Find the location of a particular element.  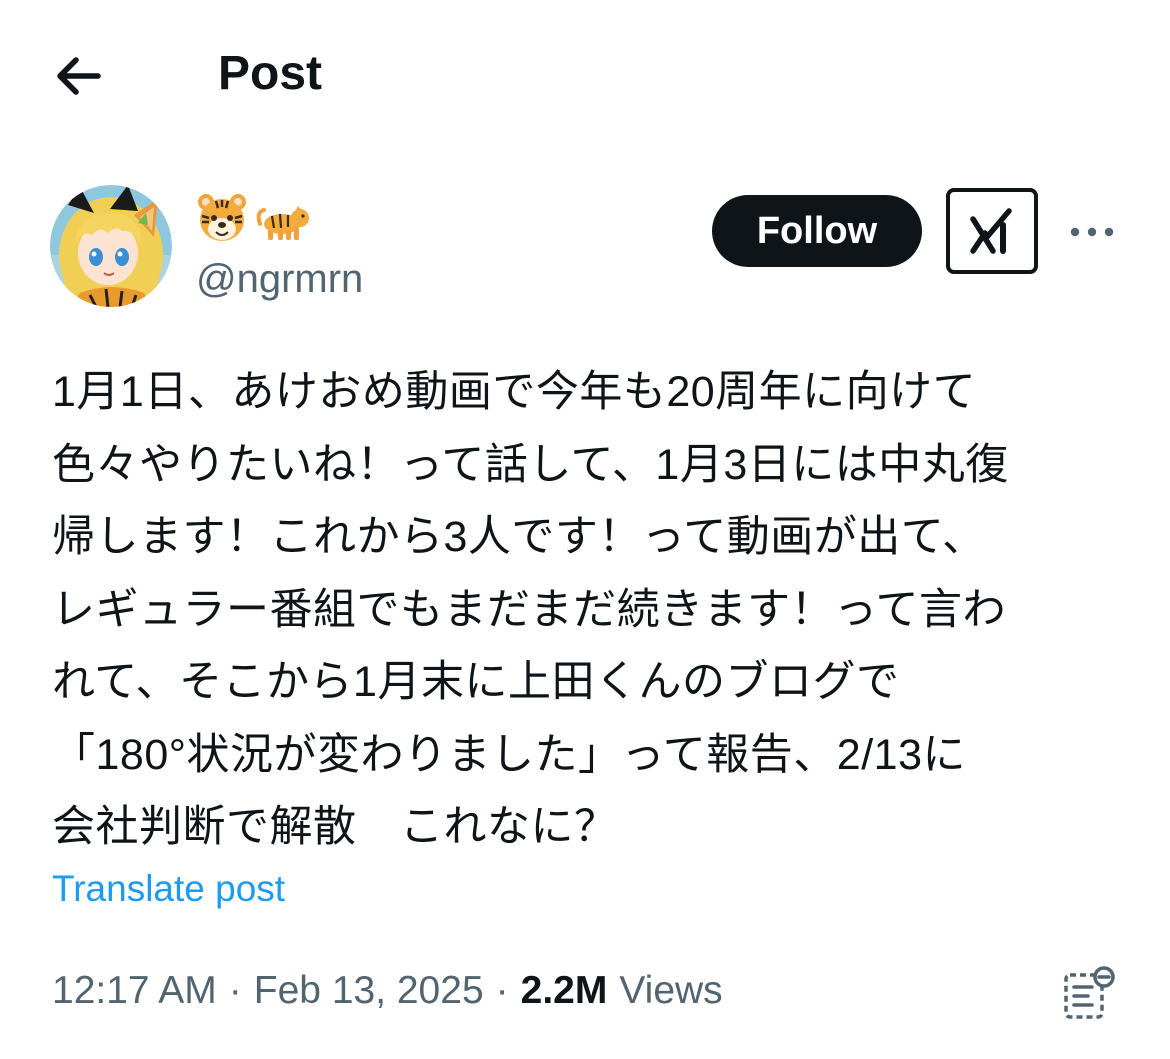

views-count: 2.2M is located at coordinates (564, 990).